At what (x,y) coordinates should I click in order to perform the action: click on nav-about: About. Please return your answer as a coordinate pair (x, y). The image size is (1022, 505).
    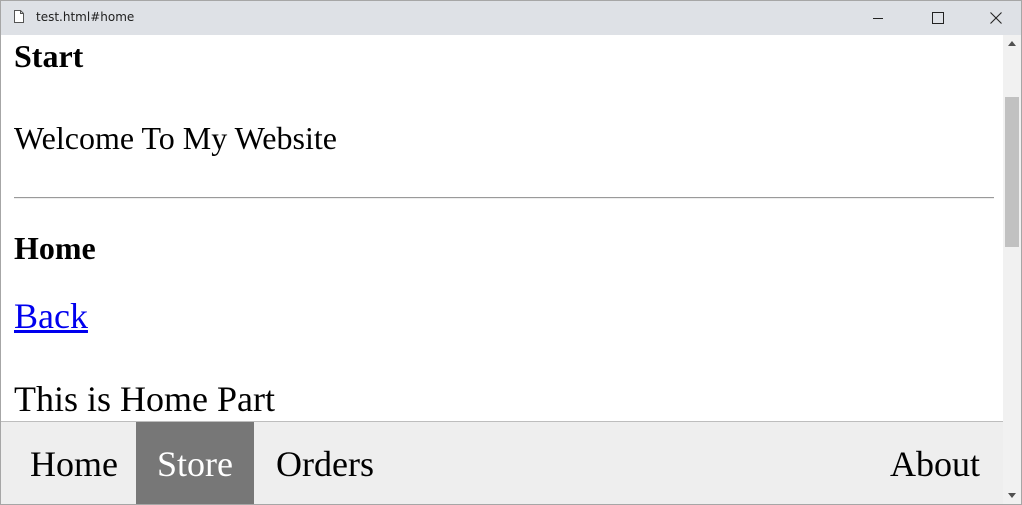
    Looking at the image, I should click on (935, 463).